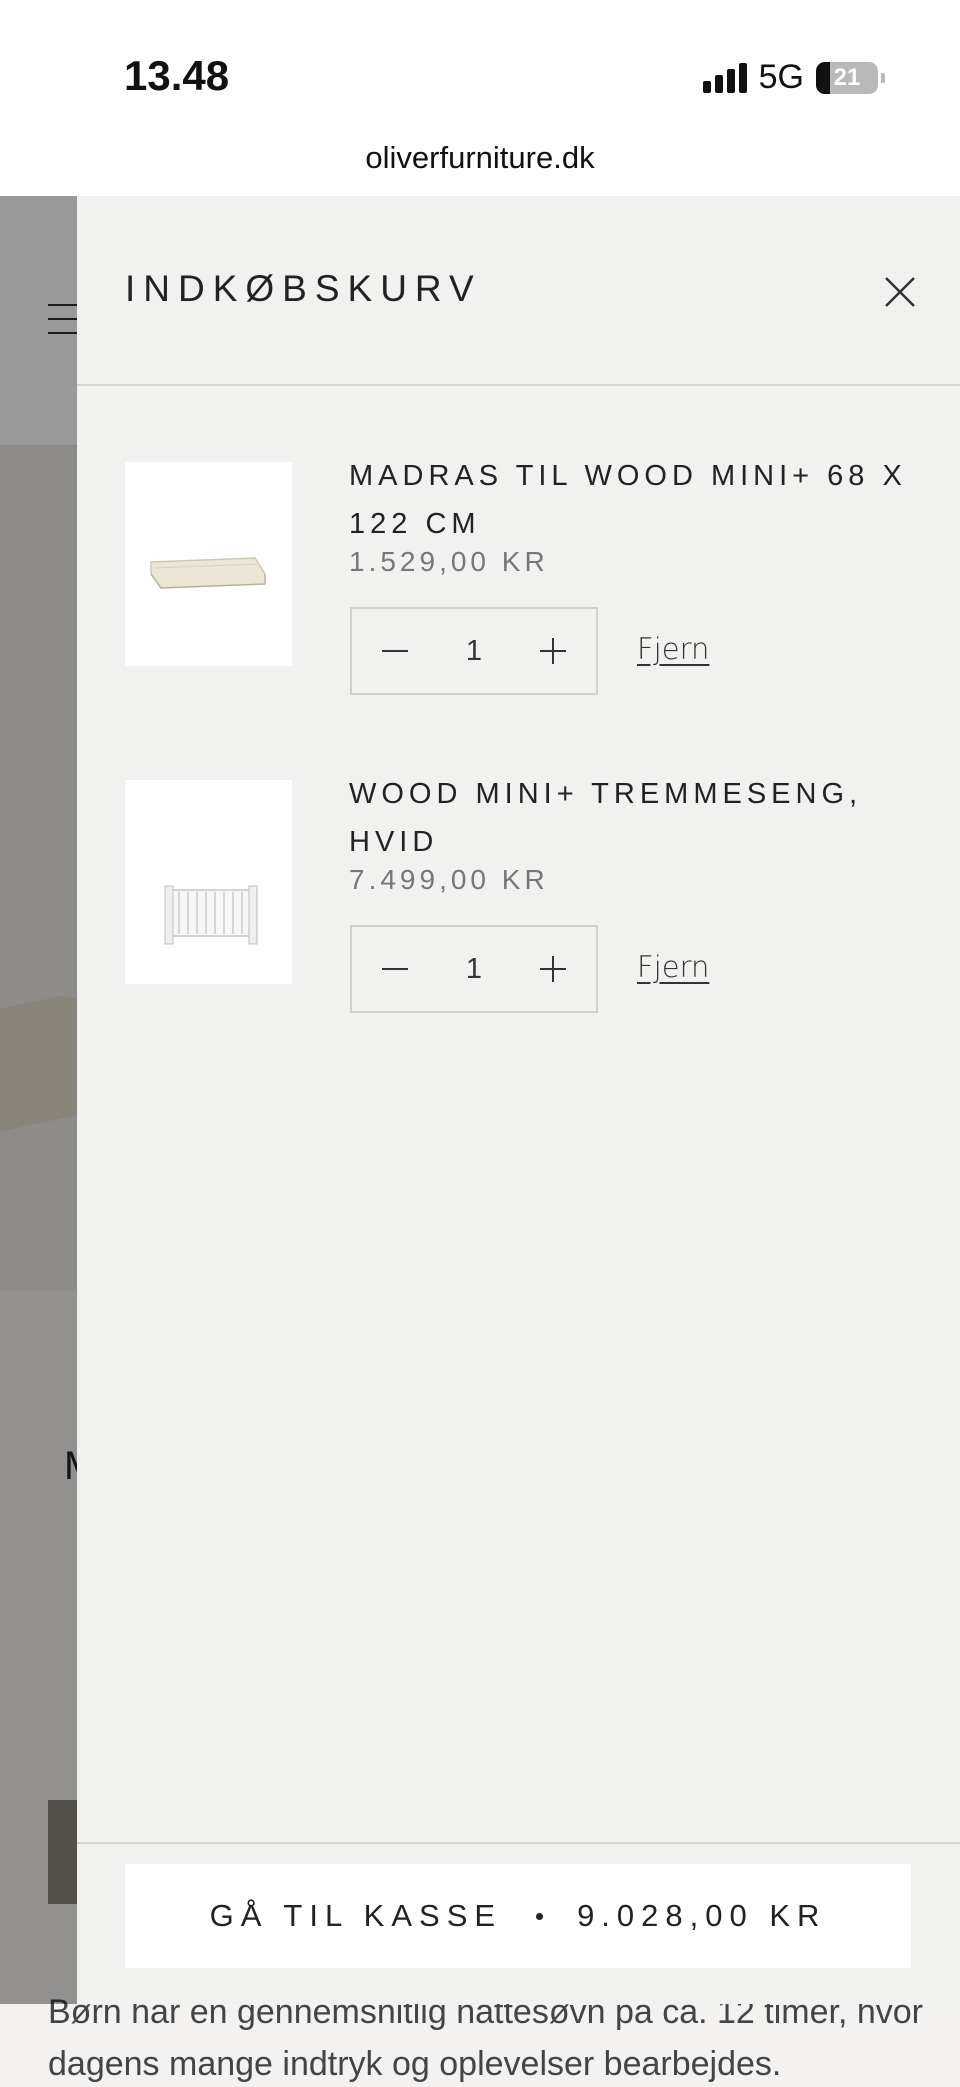  Describe the element at coordinates (781, 77) in the screenshot. I see `network-type: 5G` at that location.